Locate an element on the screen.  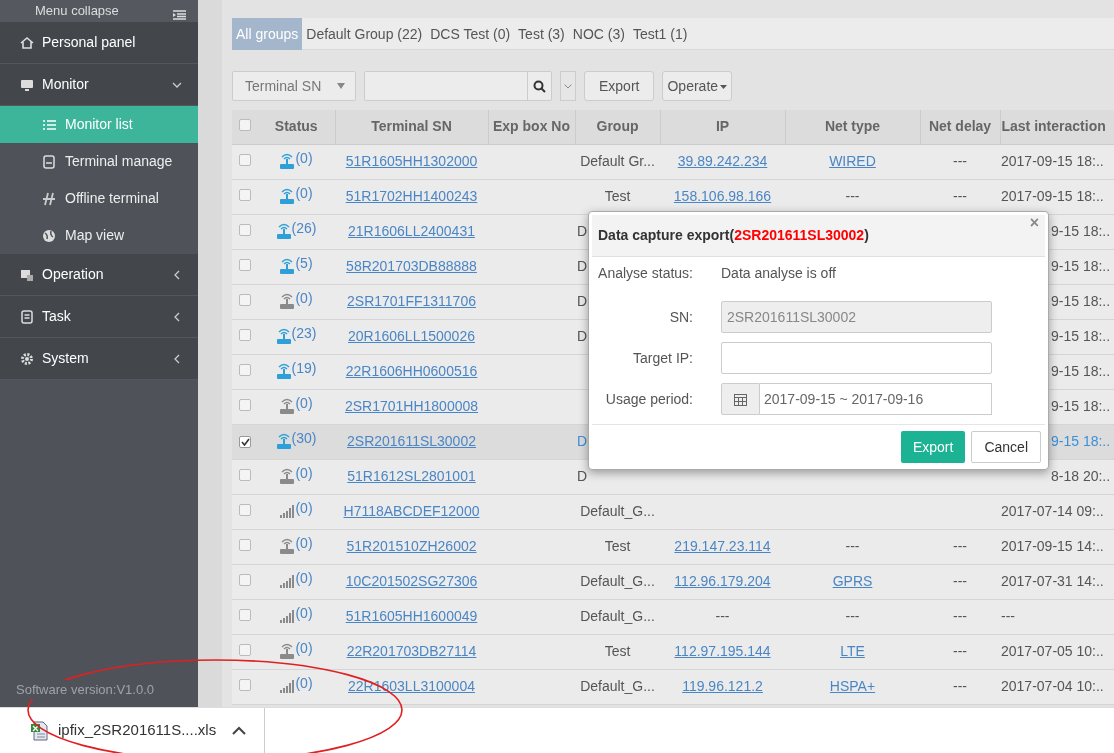
dialog-title: Data capture export(2SR201611SL30002) is located at coordinates (733, 235).